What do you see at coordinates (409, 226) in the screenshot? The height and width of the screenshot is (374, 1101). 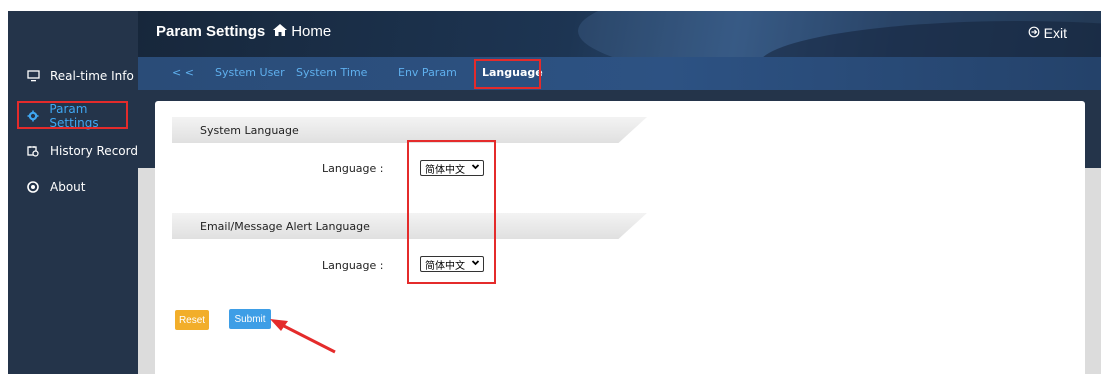 I see `section-header-alert-language: Email/Message Alert Language` at bounding box center [409, 226].